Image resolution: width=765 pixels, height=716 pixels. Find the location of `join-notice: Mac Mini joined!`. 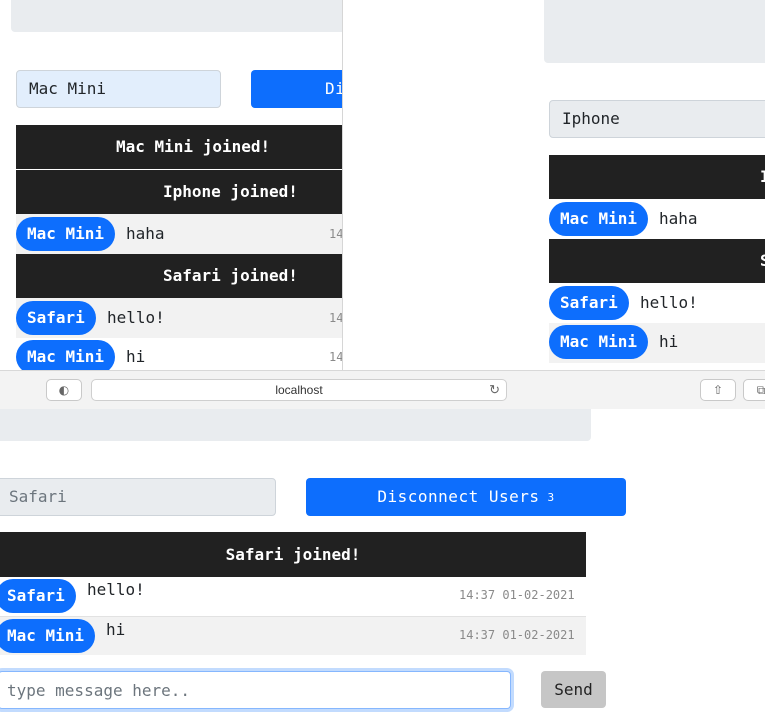

join-notice: Mac Mini joined! is located at coordinates (179, 147).